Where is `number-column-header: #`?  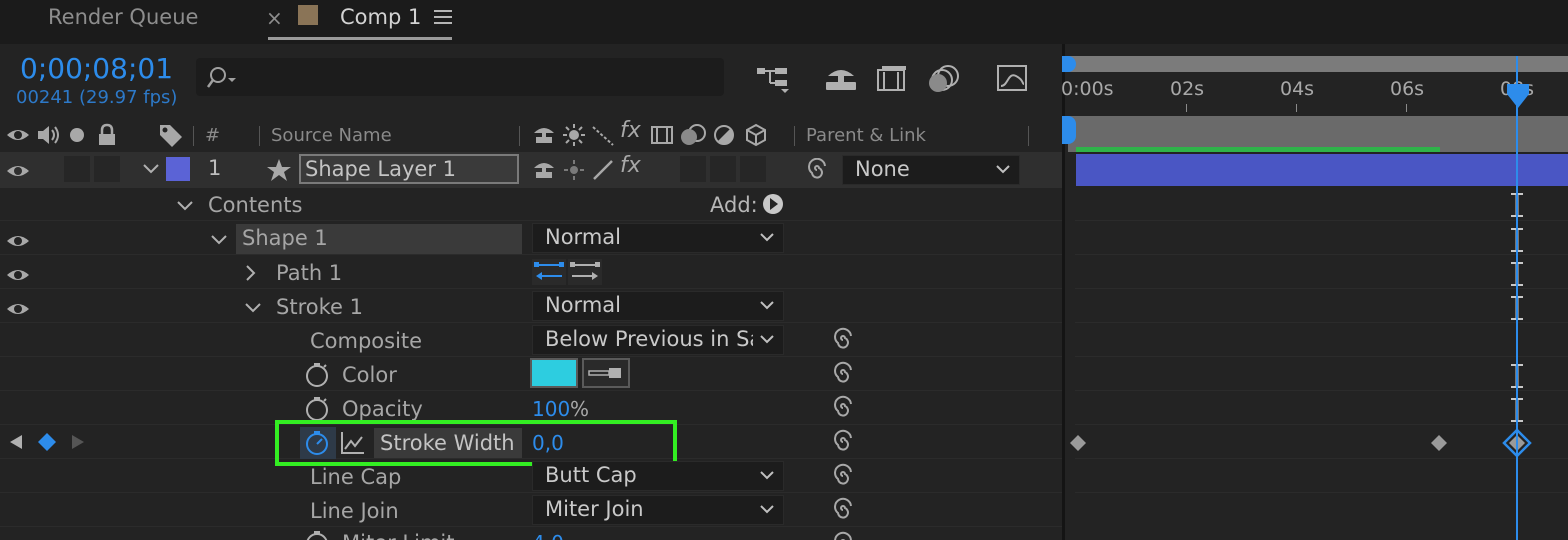 number-column-header: # is located at coordinates (212, 135).